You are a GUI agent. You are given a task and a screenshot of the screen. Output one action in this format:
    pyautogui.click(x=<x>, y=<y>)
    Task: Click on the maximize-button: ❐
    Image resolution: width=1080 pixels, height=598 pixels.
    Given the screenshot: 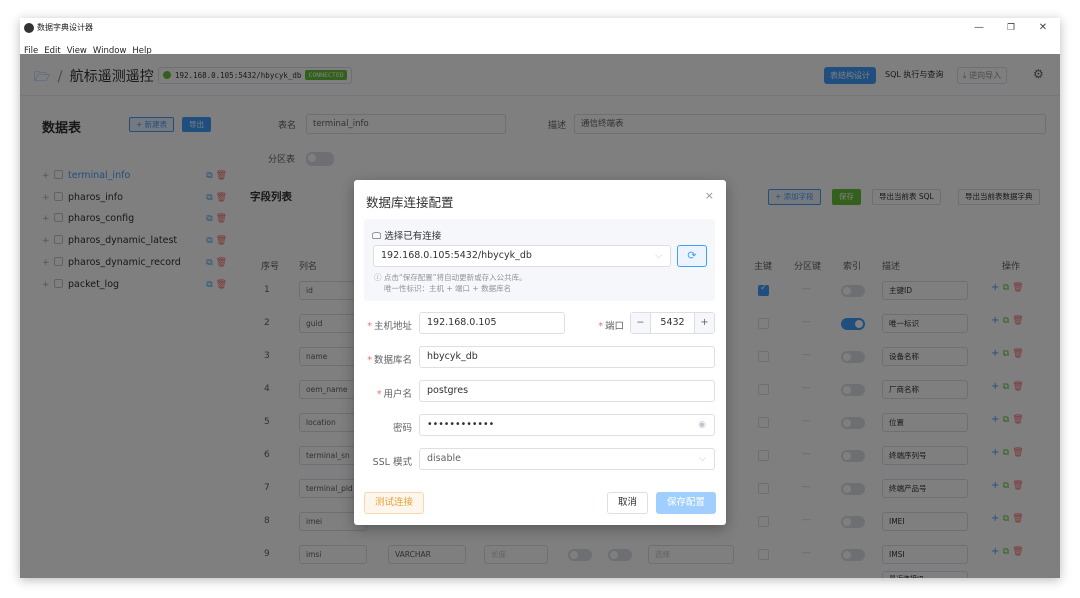 What is the action you would take?
    pyautogui.click(x=1011, y=28)
    